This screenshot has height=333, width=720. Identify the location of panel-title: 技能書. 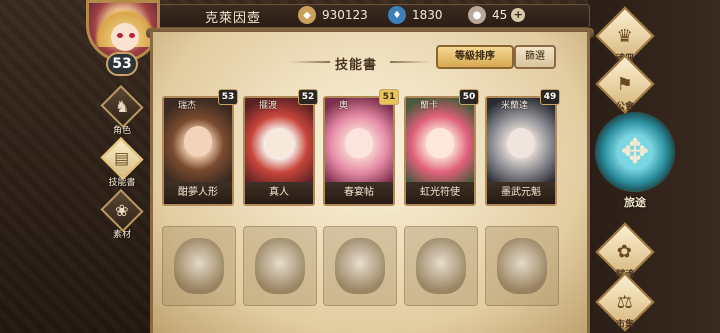
(356, 65).